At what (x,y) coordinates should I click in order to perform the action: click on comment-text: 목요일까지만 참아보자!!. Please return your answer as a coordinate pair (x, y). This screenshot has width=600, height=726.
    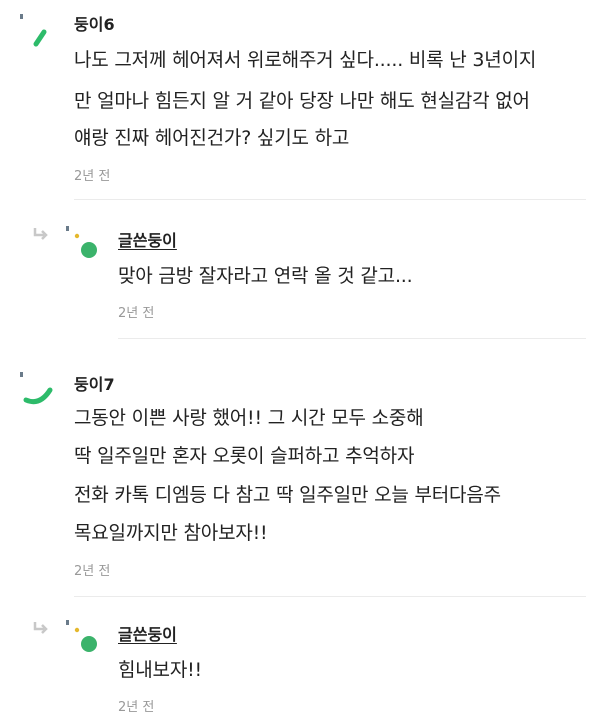
    Looking at the image, I should click on (171, 533).